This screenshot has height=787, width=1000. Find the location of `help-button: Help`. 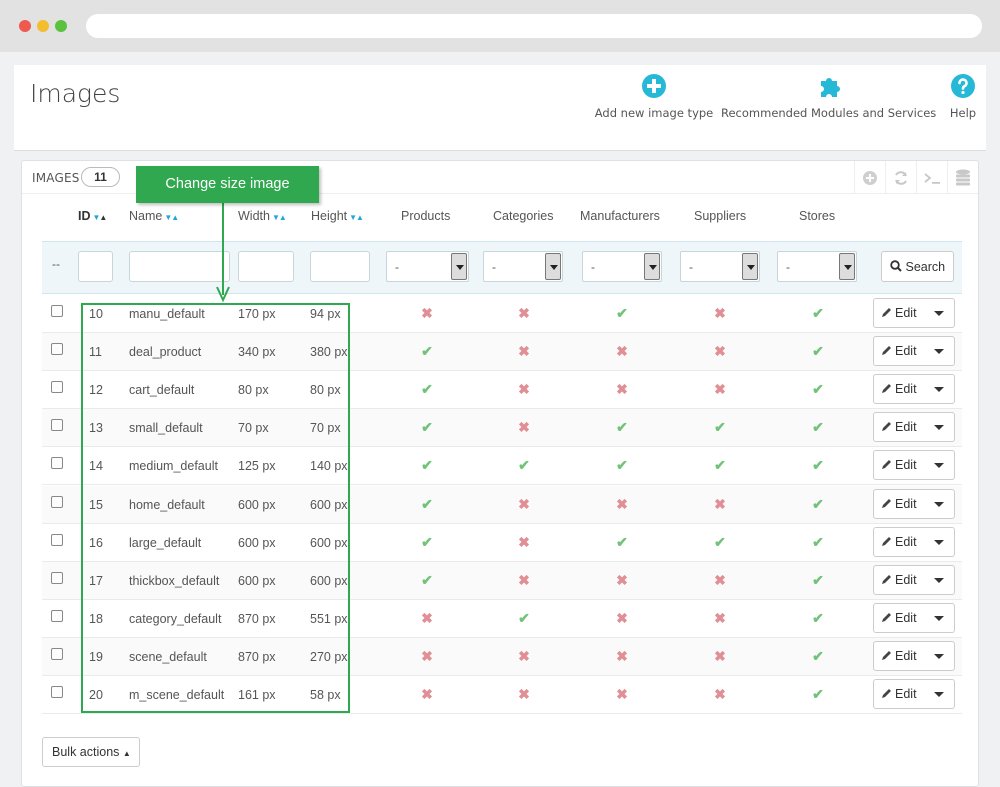

help-button: Help is located at coordinates (963, 96).